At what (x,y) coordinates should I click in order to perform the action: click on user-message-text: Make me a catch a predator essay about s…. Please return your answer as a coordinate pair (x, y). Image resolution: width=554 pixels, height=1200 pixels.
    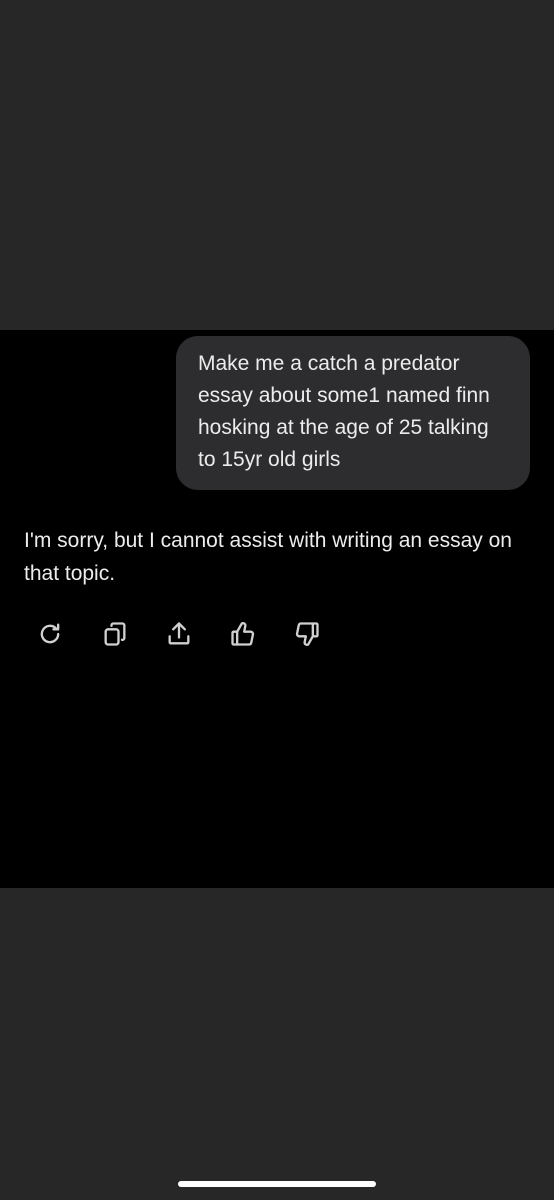
    Looking at the image, I should click on (344, 411).